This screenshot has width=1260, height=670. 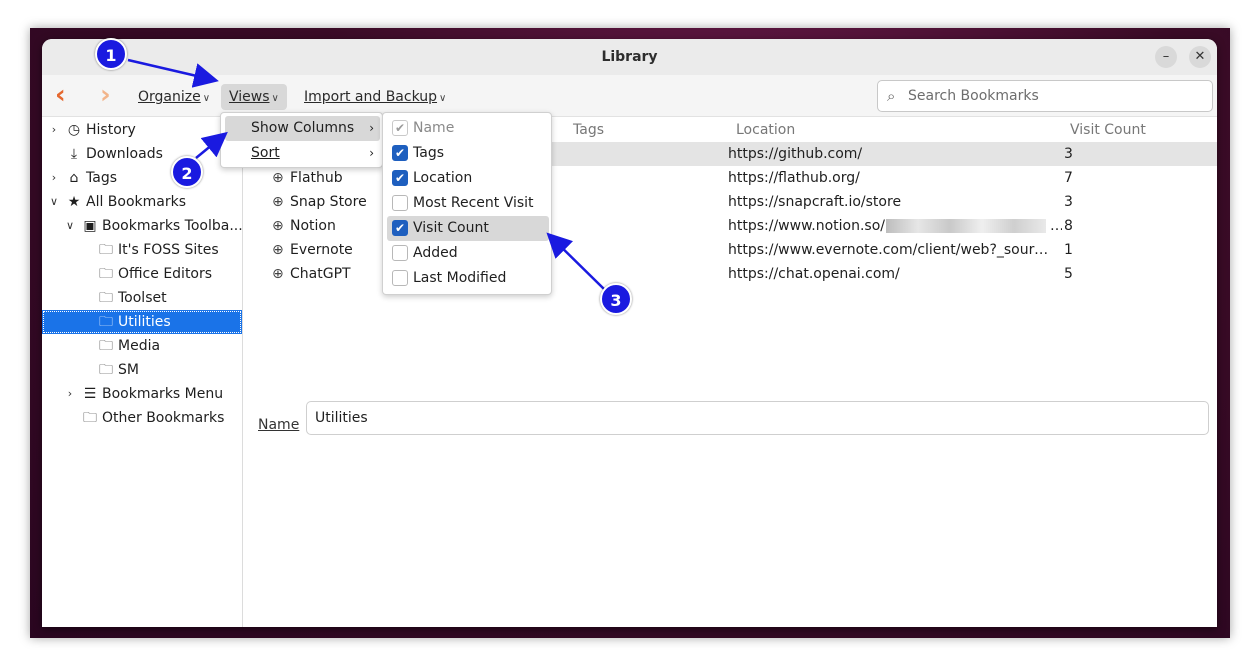 What do you see at coordinates (142, 130) in the screenshot?
I see `sidebar-item-history: › ◷ History` at bounding box center [142, 130].